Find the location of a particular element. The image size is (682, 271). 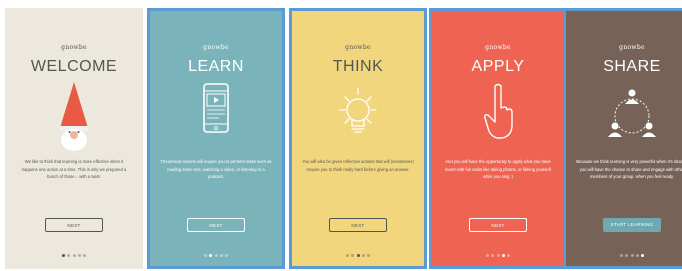

start-learning-button: START LEARNING is located at coordinates (632, 225).